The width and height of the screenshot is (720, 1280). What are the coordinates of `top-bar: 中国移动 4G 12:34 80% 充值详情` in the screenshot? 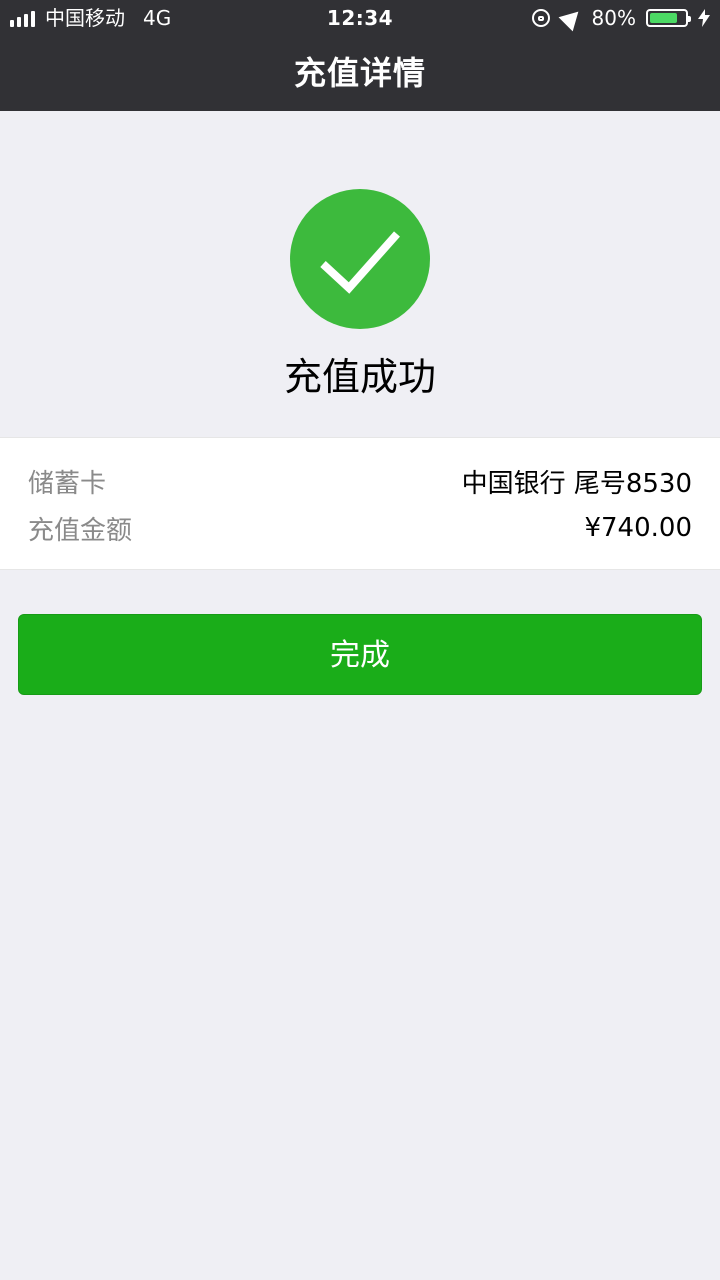 It's located at (360, 55).